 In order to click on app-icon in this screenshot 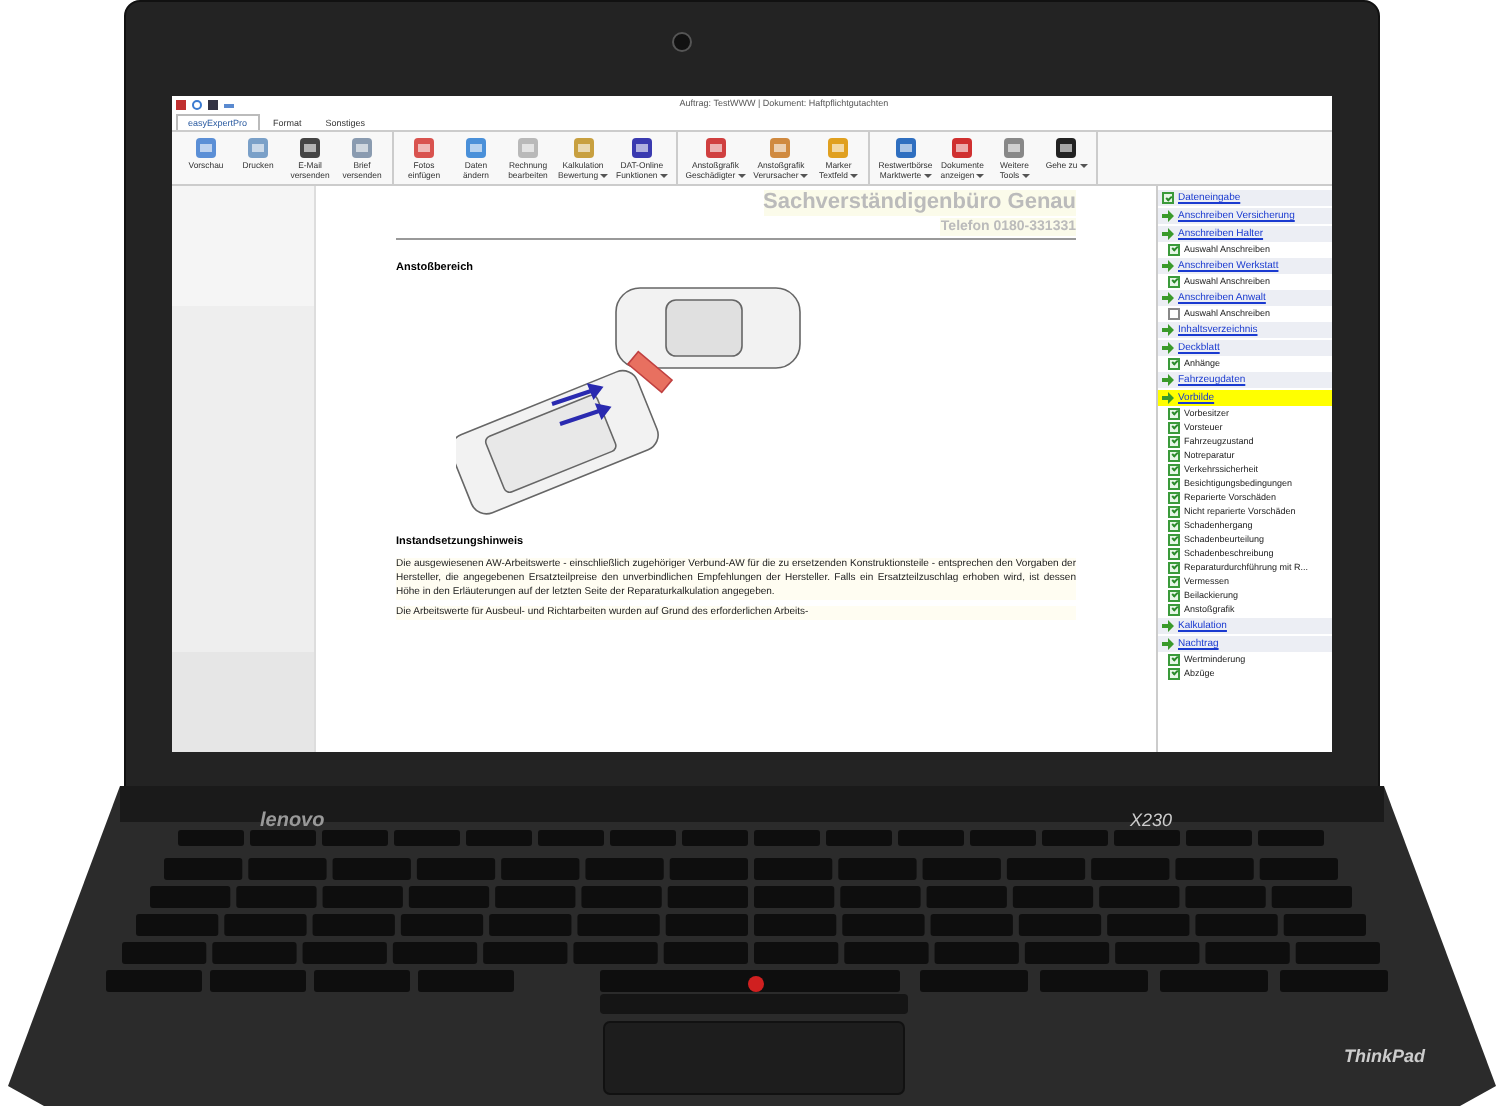, I will do `click(181, 105)`.